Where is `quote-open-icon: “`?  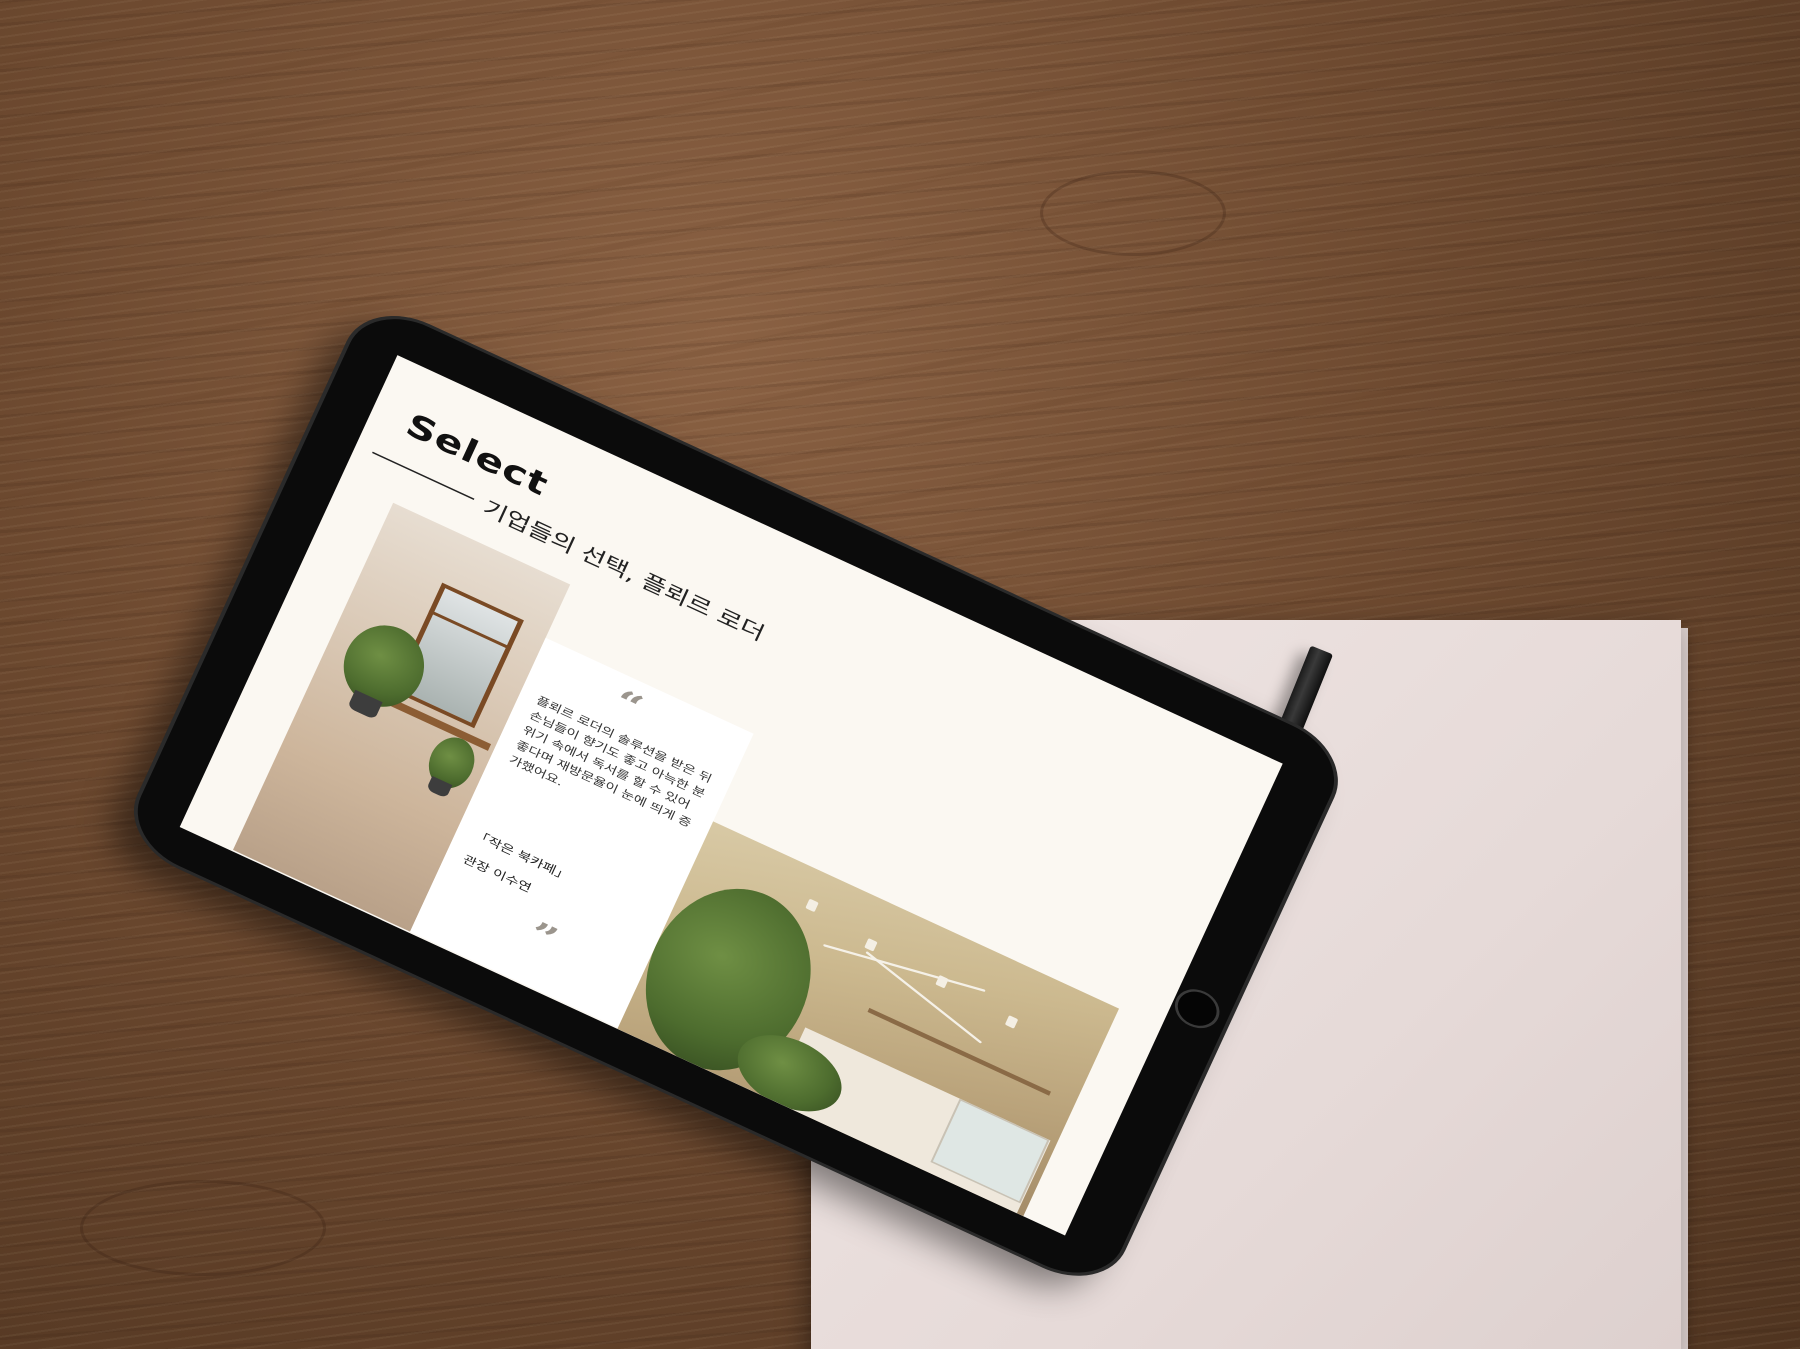
quote-open-icon: “ is located at coordinates (628, 704).